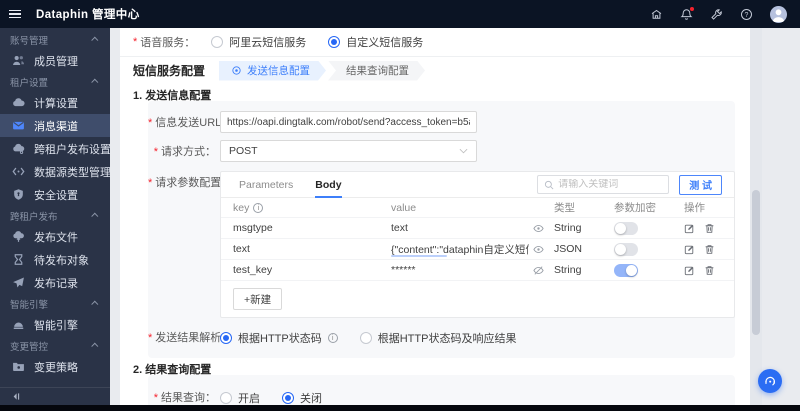  I want to click on url-input, so click(348, 122).